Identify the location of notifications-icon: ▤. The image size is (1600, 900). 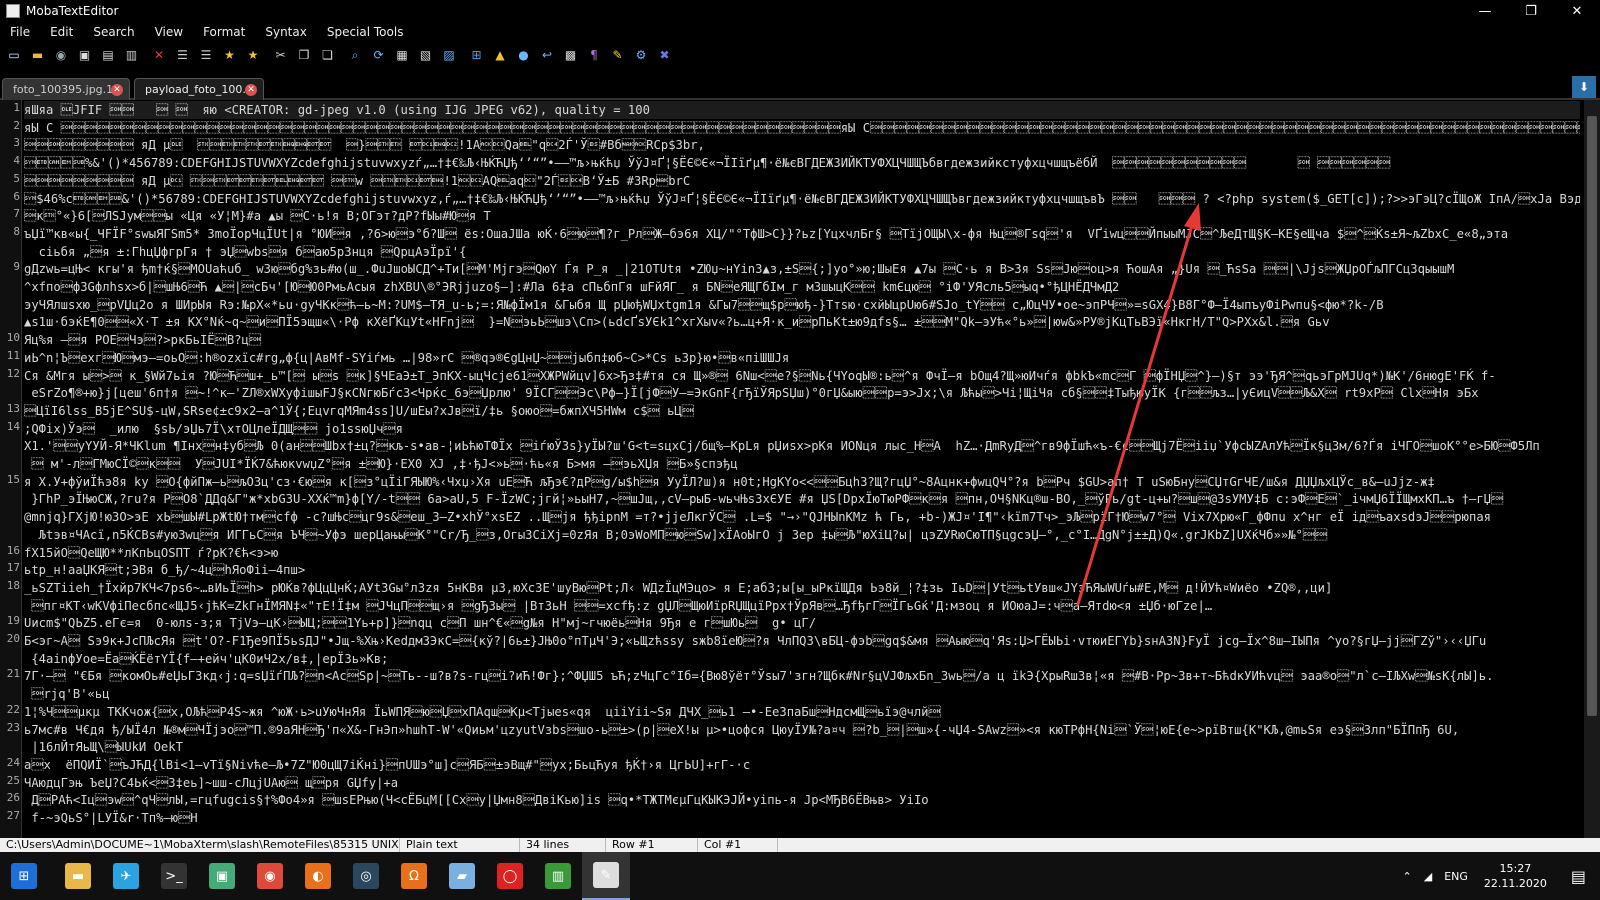
(1578, 876).